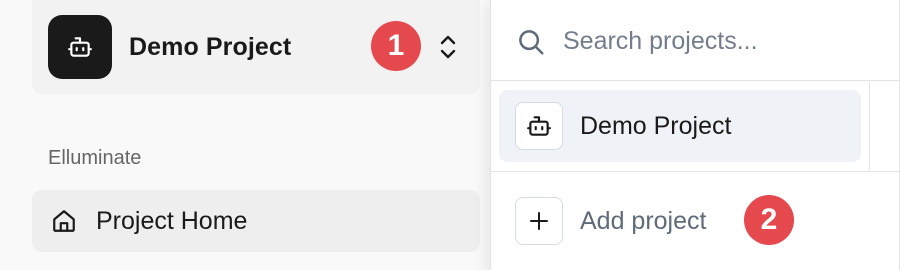 The image size is (900, 270). I want to click on search-row, so click(695, 40).